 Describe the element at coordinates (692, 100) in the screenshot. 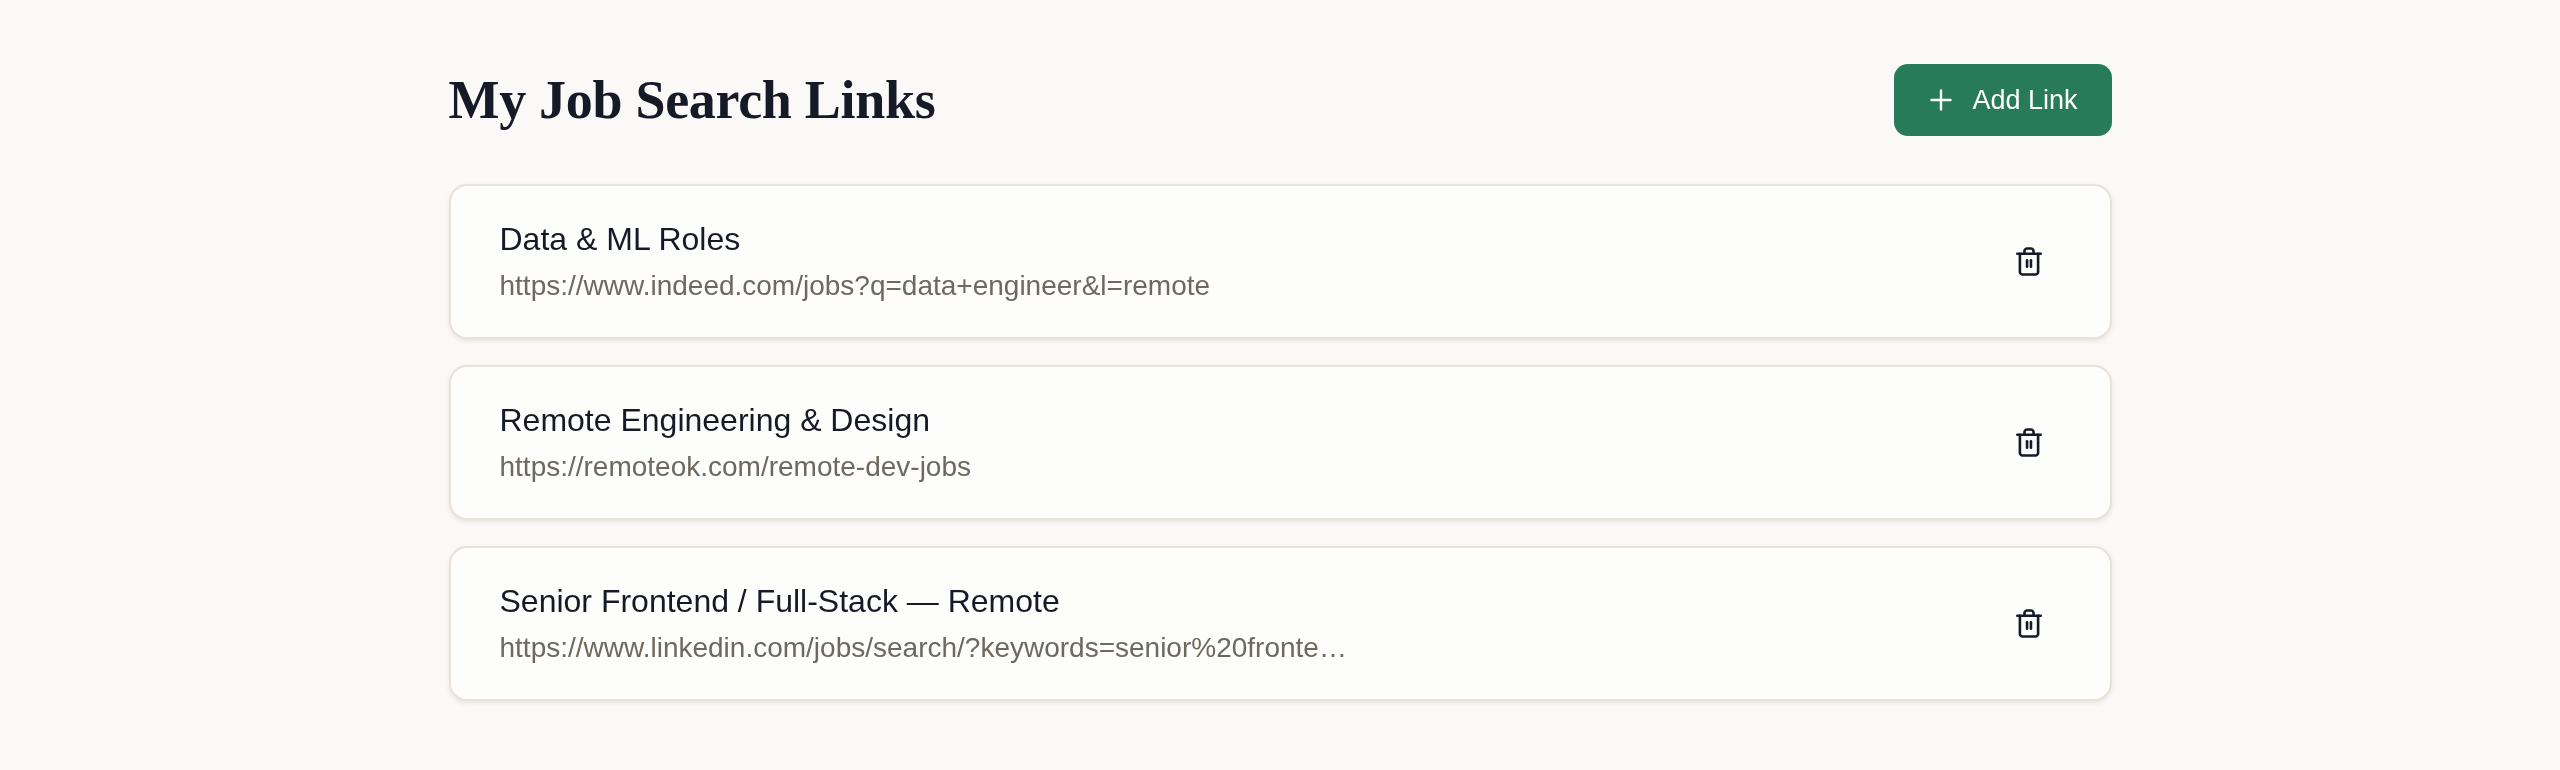

I see `page-title: My Job Search Links` at that location.